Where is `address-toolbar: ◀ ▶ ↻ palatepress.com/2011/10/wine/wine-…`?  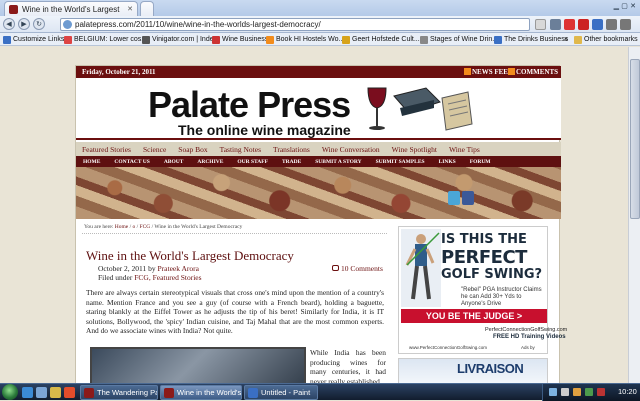
address-toolbar: ◀ ▶ ↻ palatepress.com/2011/10/wine/wine-… is located at coordinates (320, 24).